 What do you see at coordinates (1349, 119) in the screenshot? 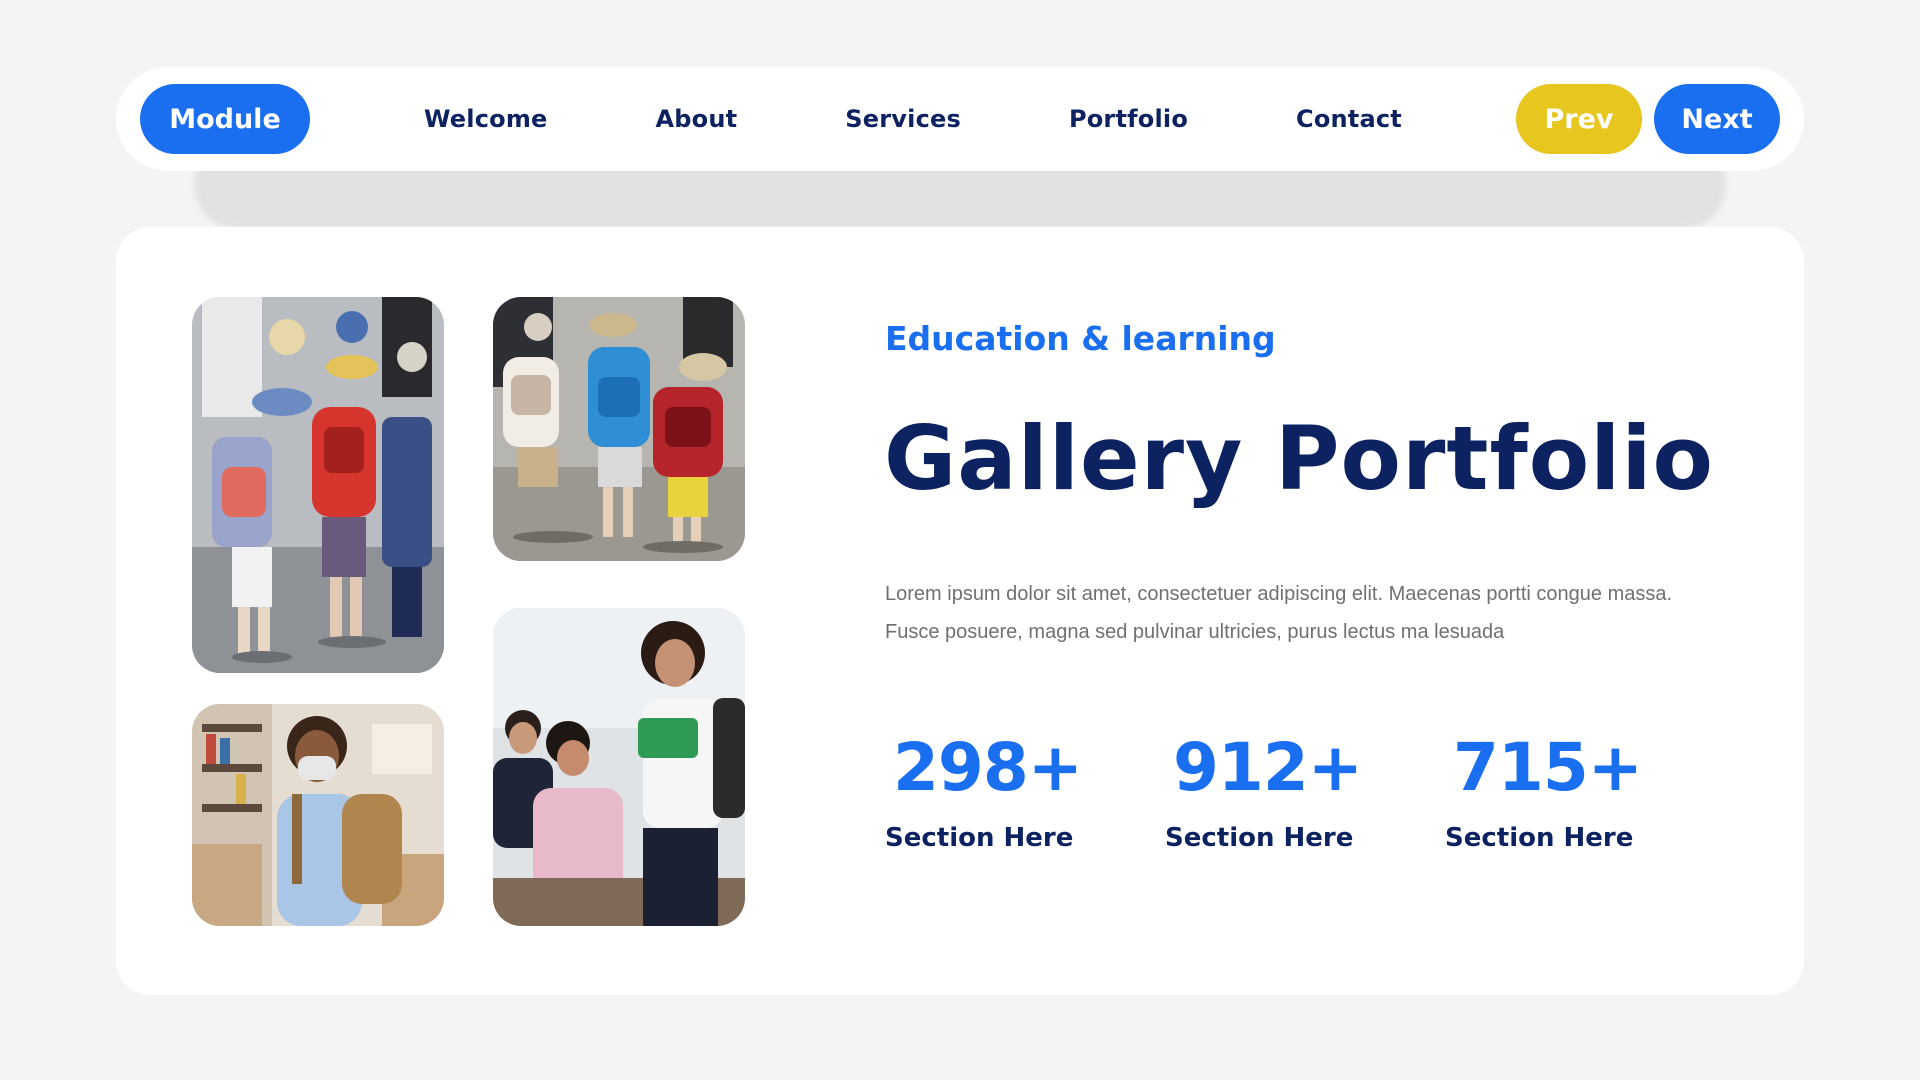
I see `nav-link-contact: Contact` at bounding box center [1349, 119].